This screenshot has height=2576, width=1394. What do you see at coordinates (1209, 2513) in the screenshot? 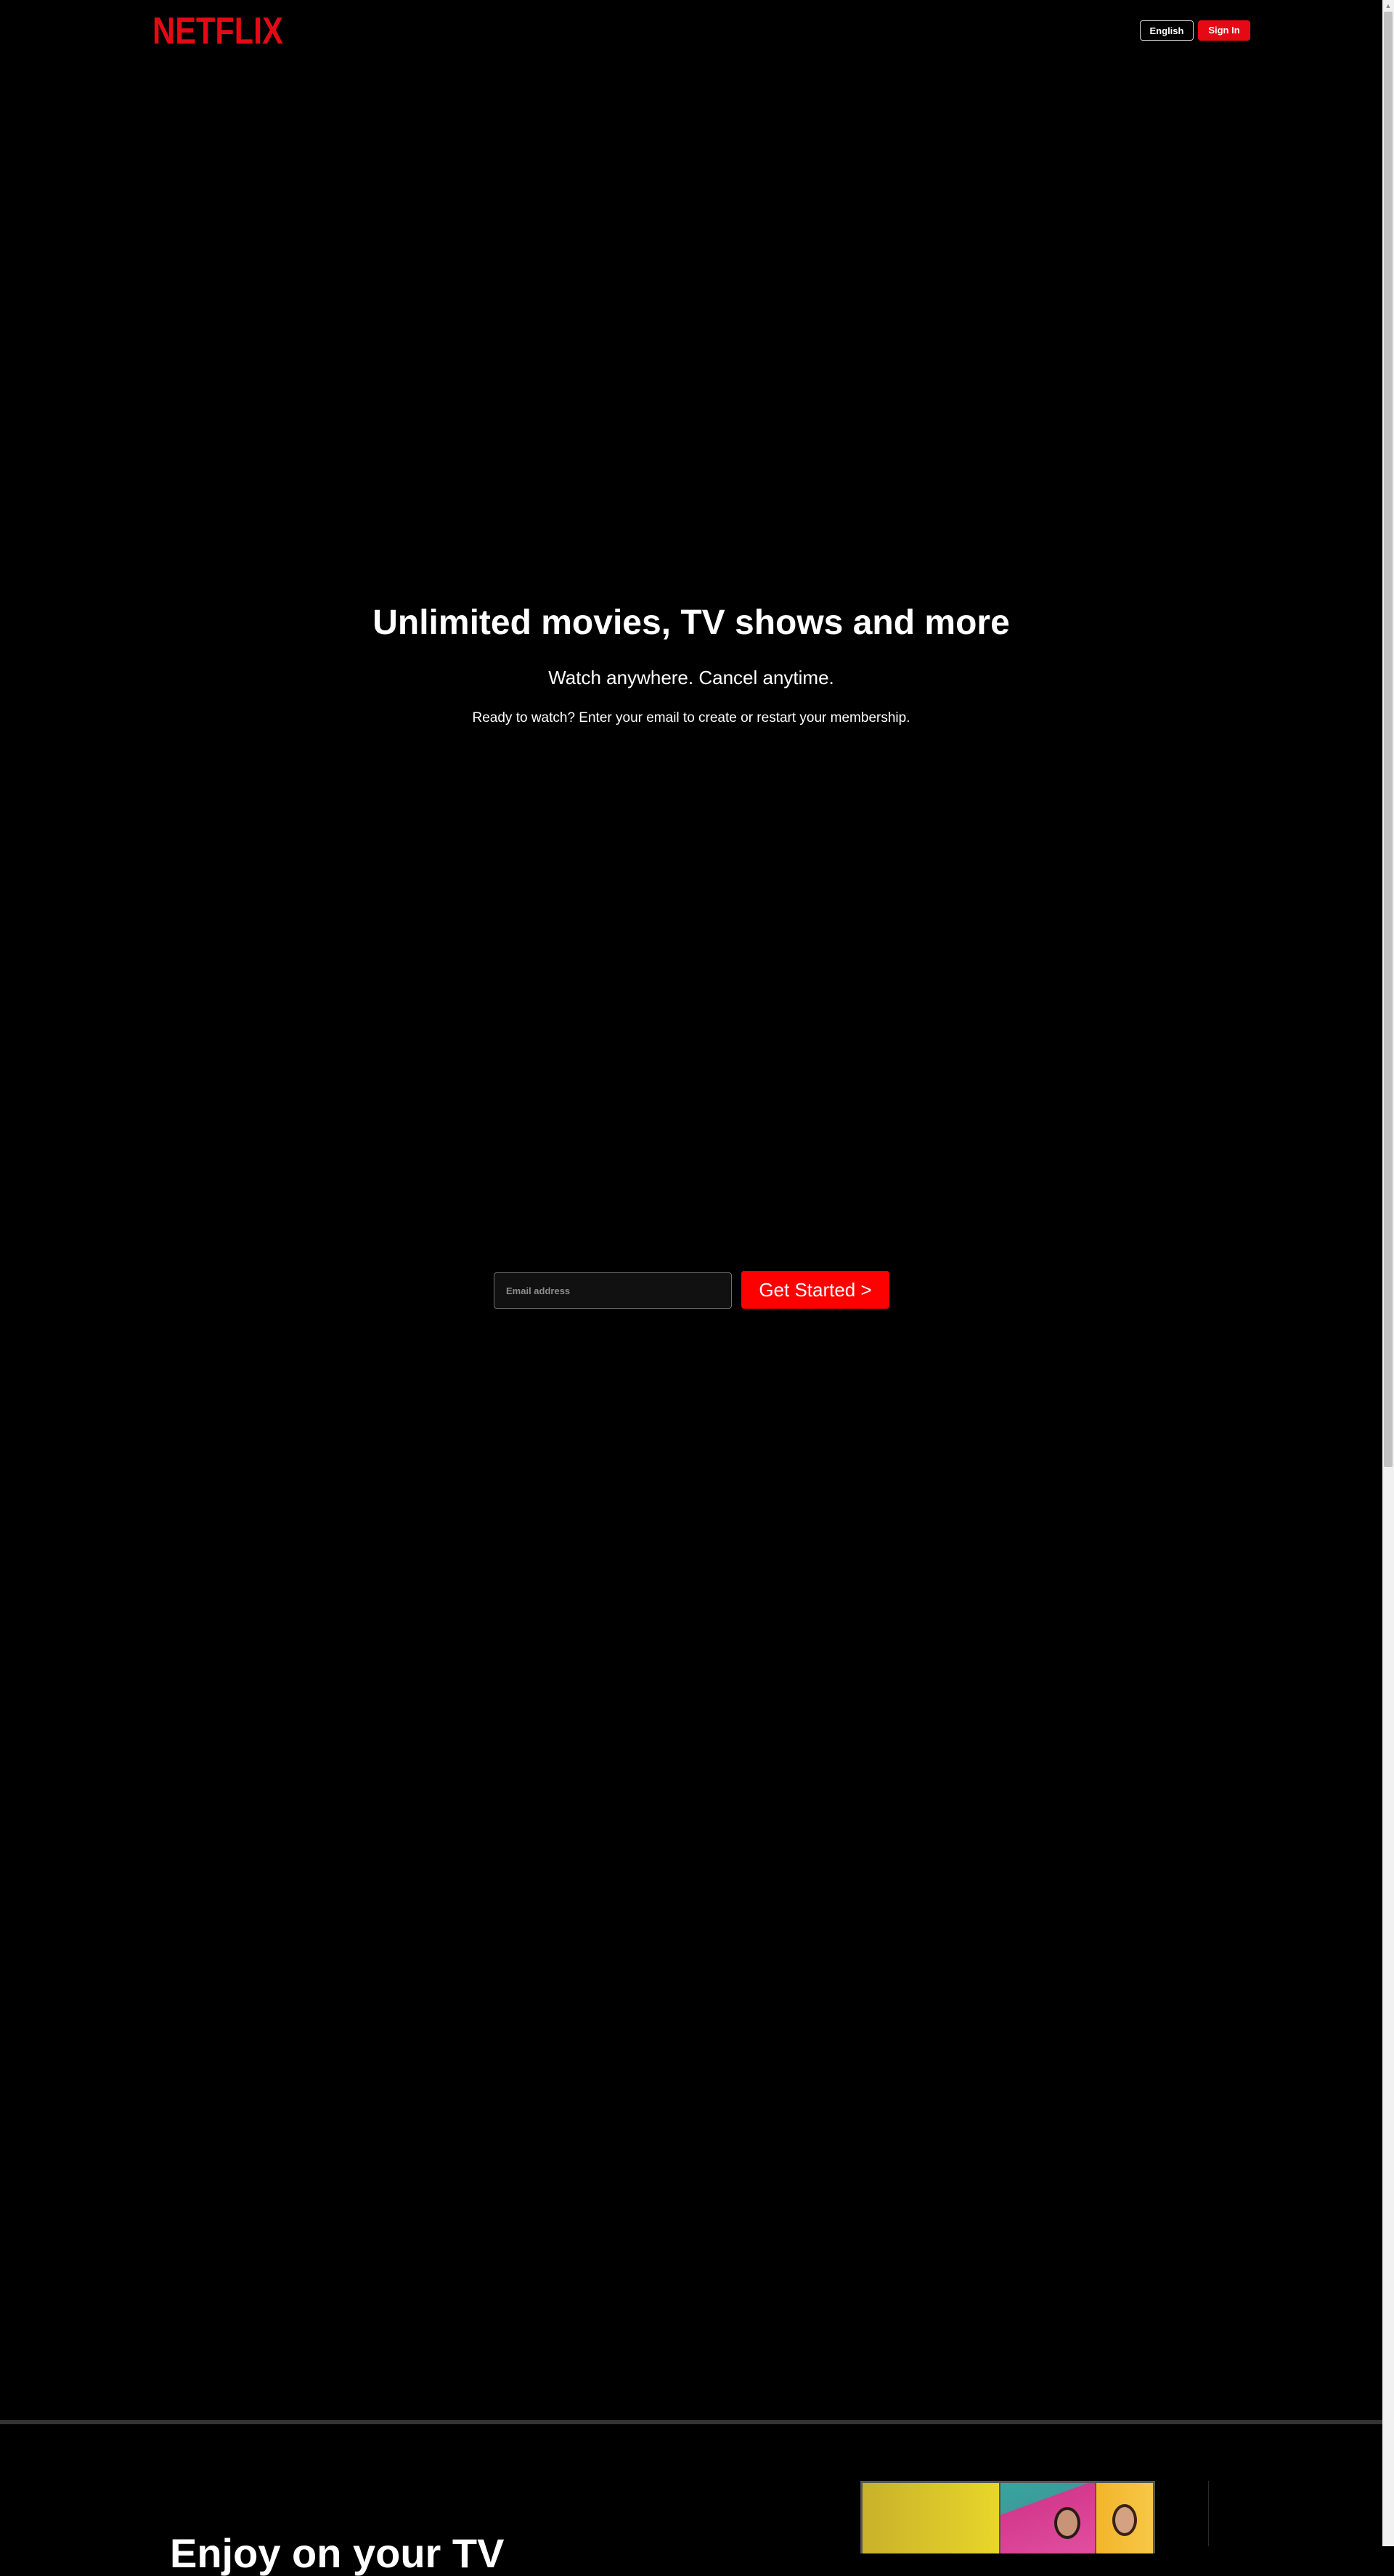
I see `section-divider-line` at bounding box center [1209, 2513].